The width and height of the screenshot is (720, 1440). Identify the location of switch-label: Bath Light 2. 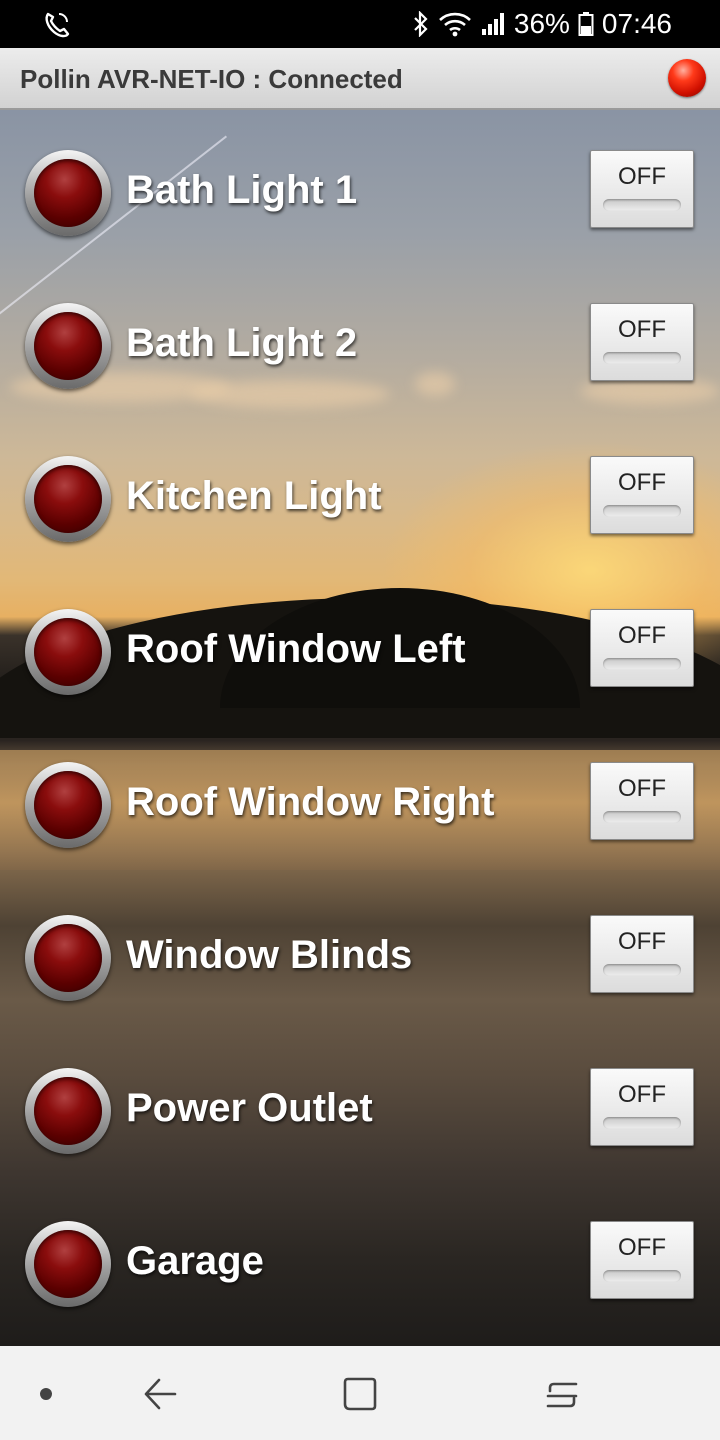
(242, 343).